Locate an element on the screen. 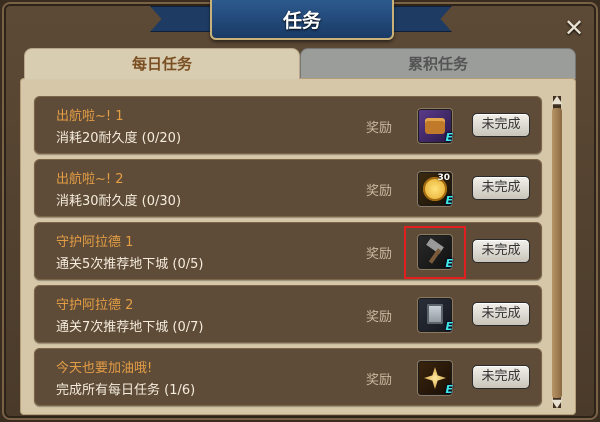 The height and width of the screenshot is (422, 600). stone-slab-icon: E is located at coordinates (435, 315).